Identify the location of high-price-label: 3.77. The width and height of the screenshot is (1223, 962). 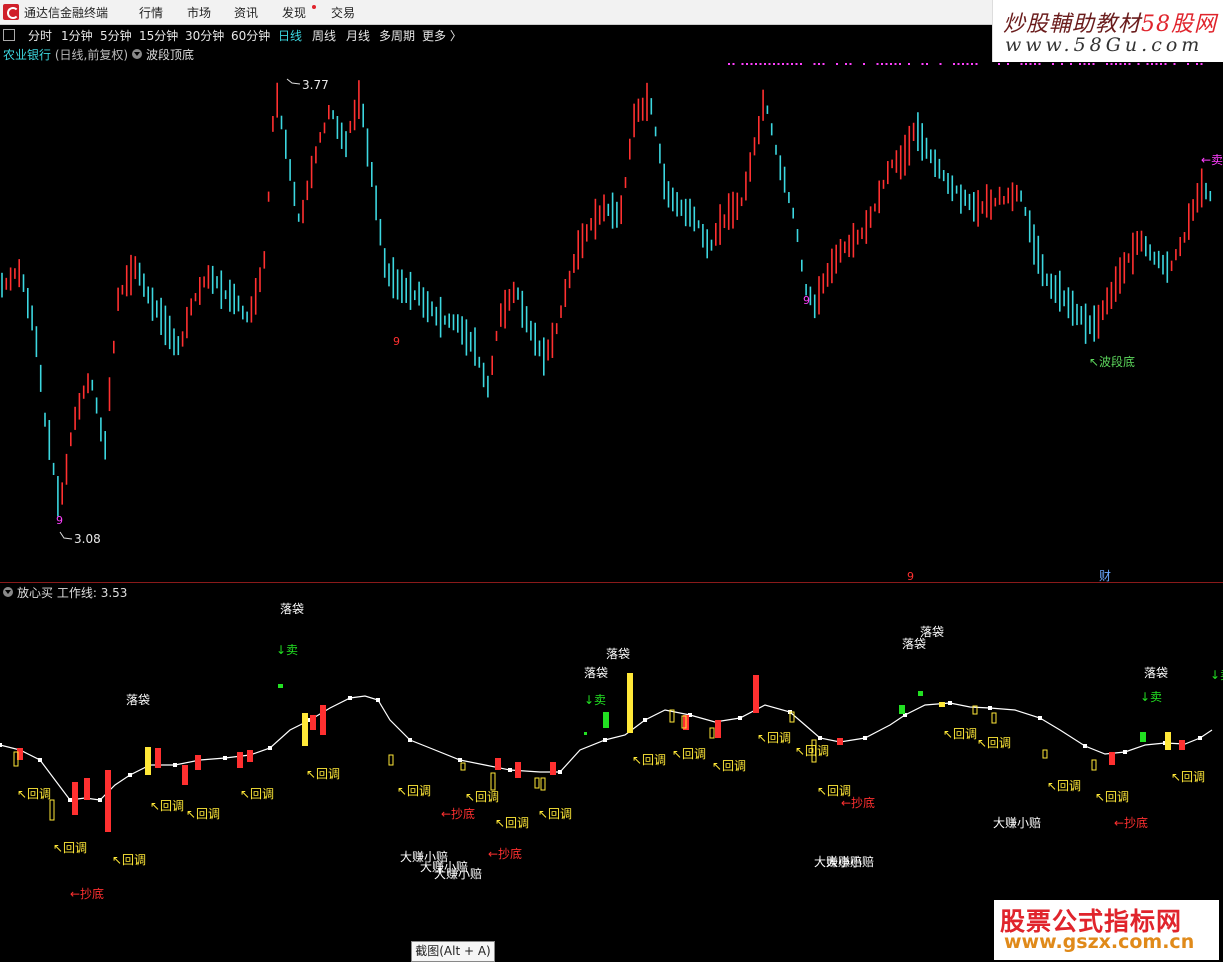
(315, 85).